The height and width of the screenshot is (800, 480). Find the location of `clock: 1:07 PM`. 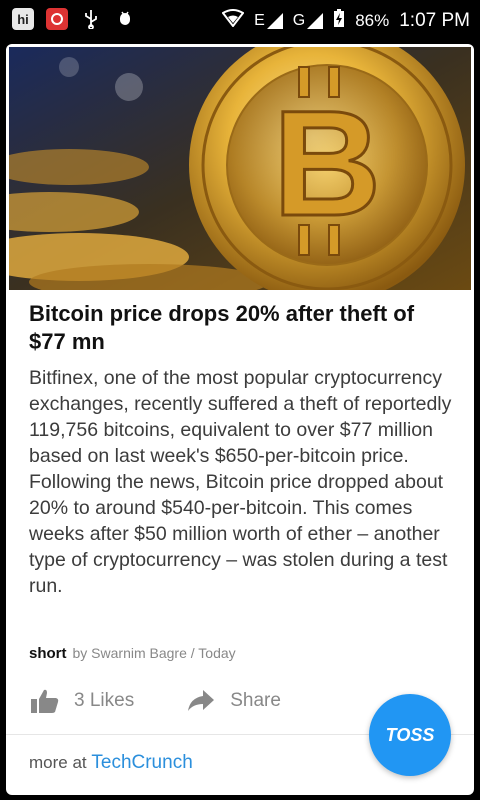

clock: 1:07 PM is located at coordinates (434, 20).